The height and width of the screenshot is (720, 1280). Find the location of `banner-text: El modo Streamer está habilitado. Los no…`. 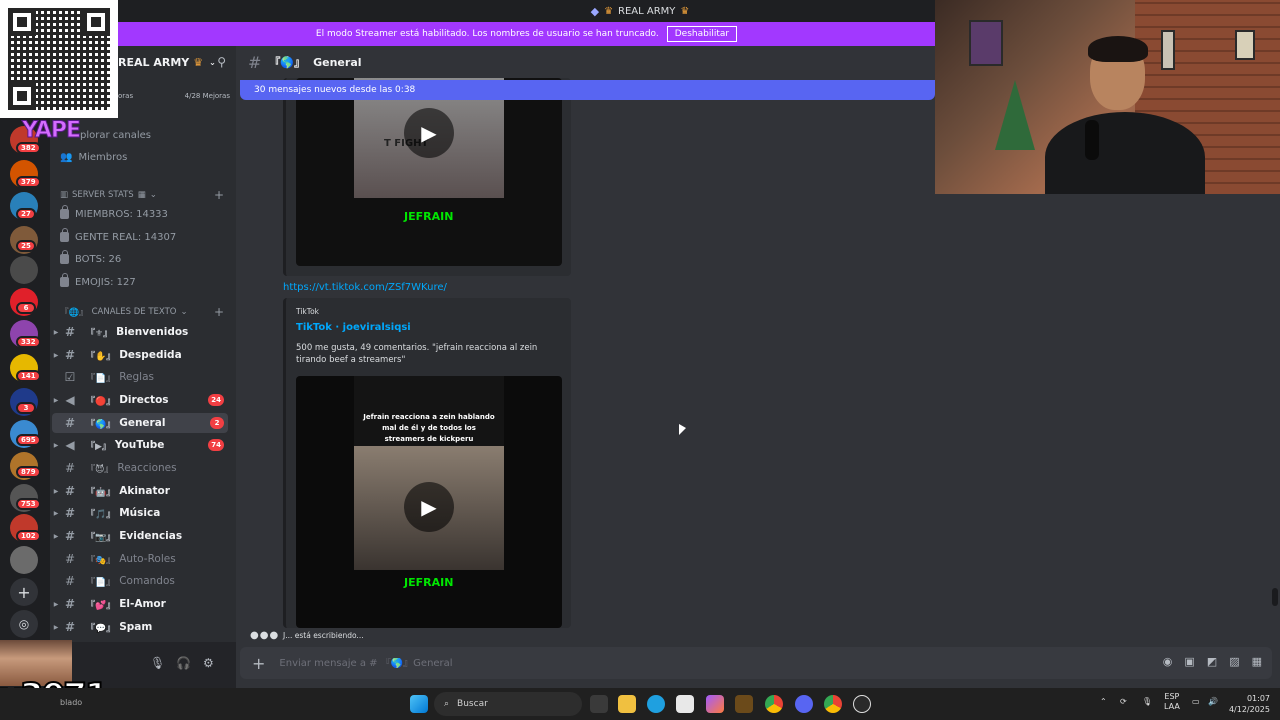

banner-text: El modo Streamer está habilitado. Los no… is located at coordinates (487, 34).